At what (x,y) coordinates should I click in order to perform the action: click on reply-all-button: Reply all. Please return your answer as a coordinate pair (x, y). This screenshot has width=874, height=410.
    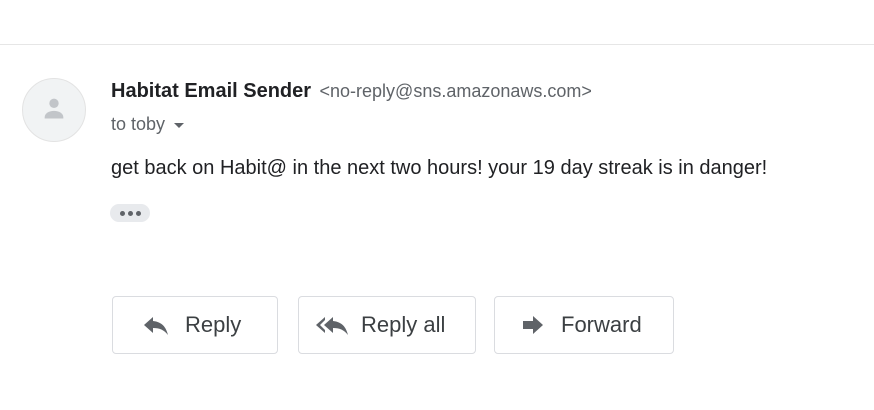
    Looking at the image, I should click on (387, 325).